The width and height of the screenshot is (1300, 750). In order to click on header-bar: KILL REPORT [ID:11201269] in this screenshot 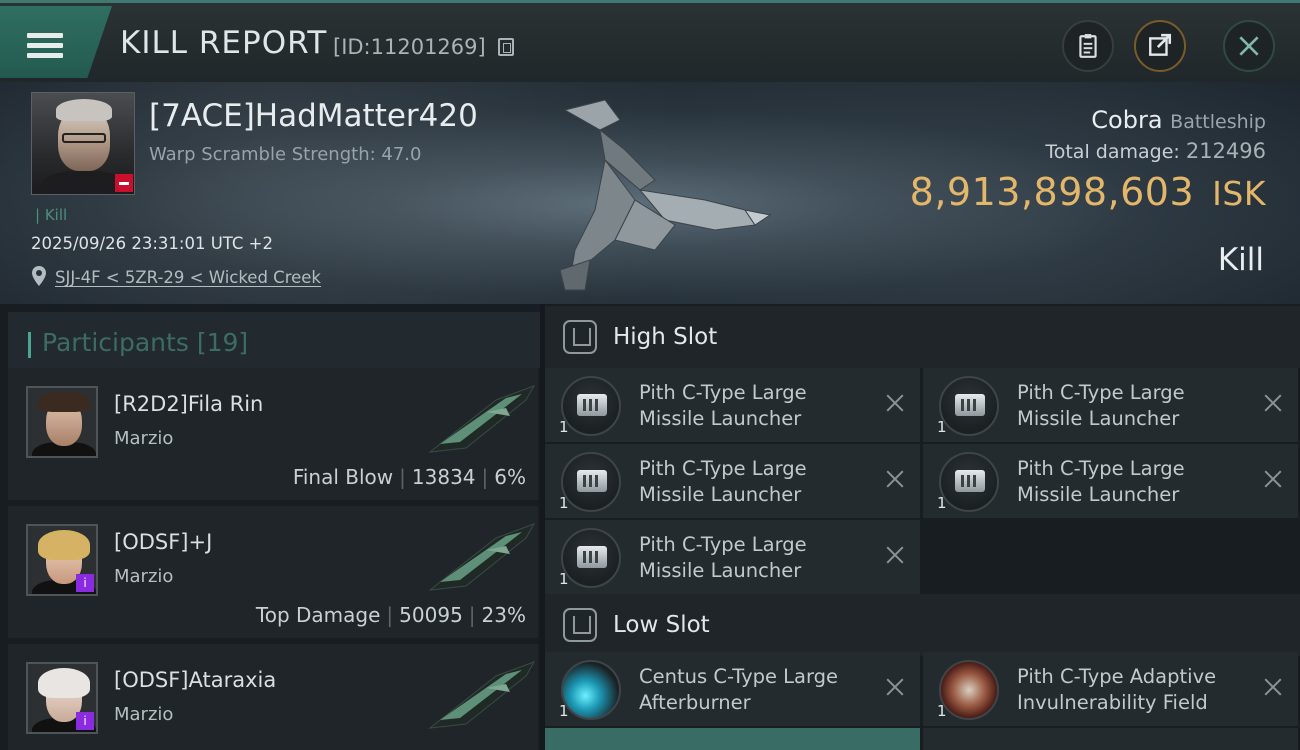, I will do `click(650, 41)`.